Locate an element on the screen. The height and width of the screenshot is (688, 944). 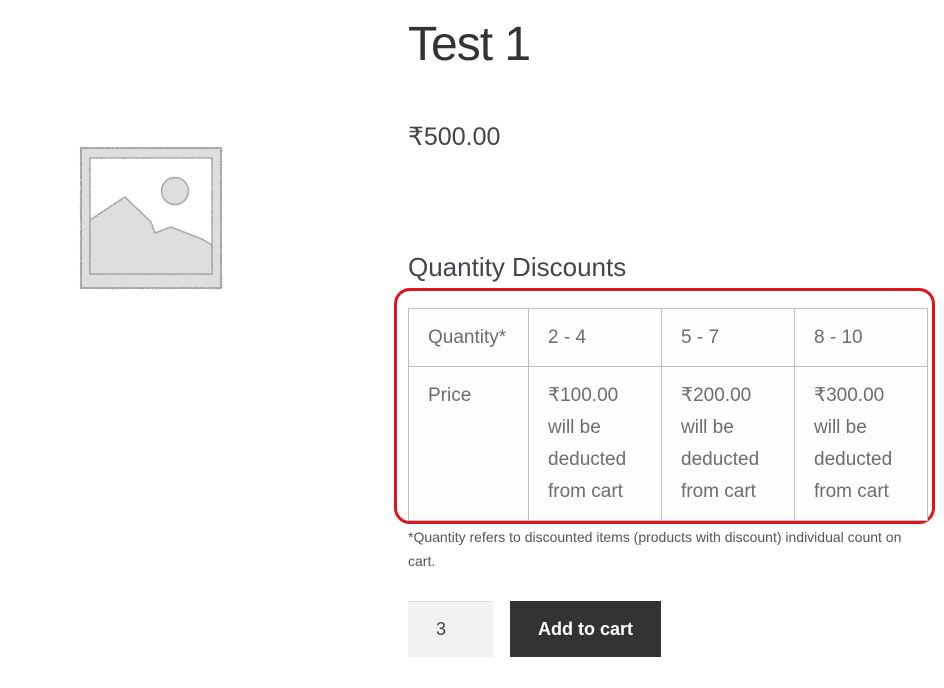
price-label-cell: Price is located at coordinates (468, 443).